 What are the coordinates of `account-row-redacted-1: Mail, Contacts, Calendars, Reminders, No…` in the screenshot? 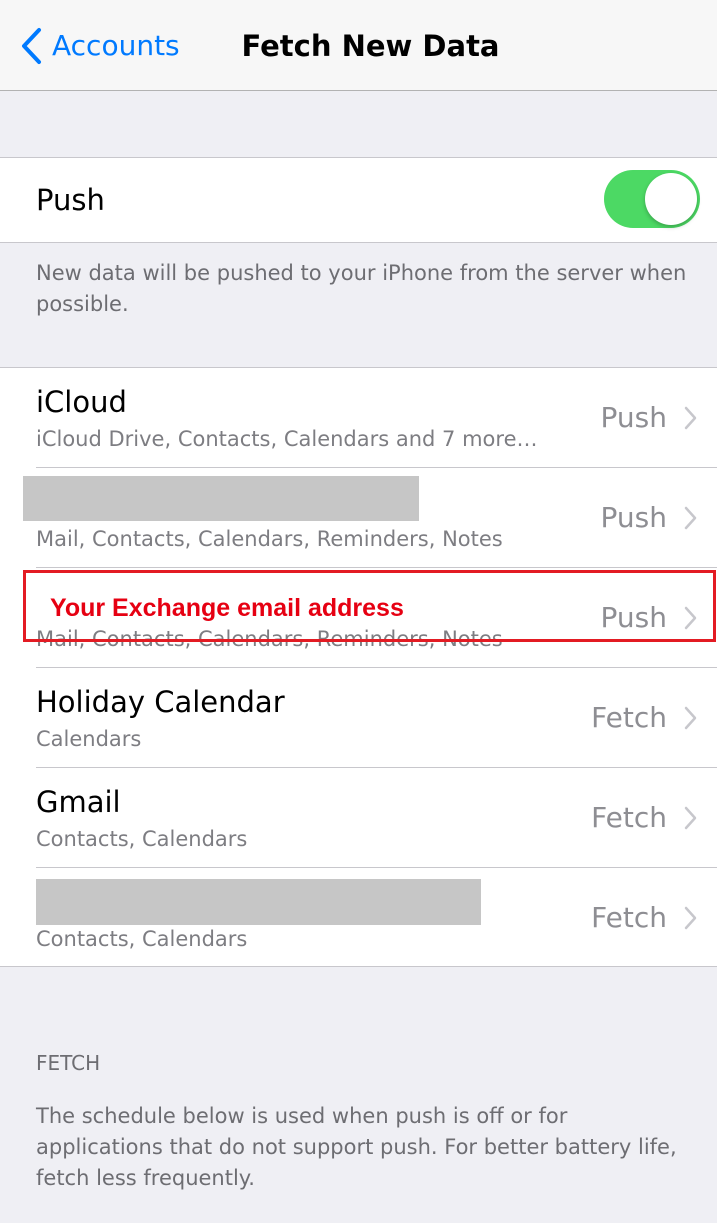 It's located at (358, 518).